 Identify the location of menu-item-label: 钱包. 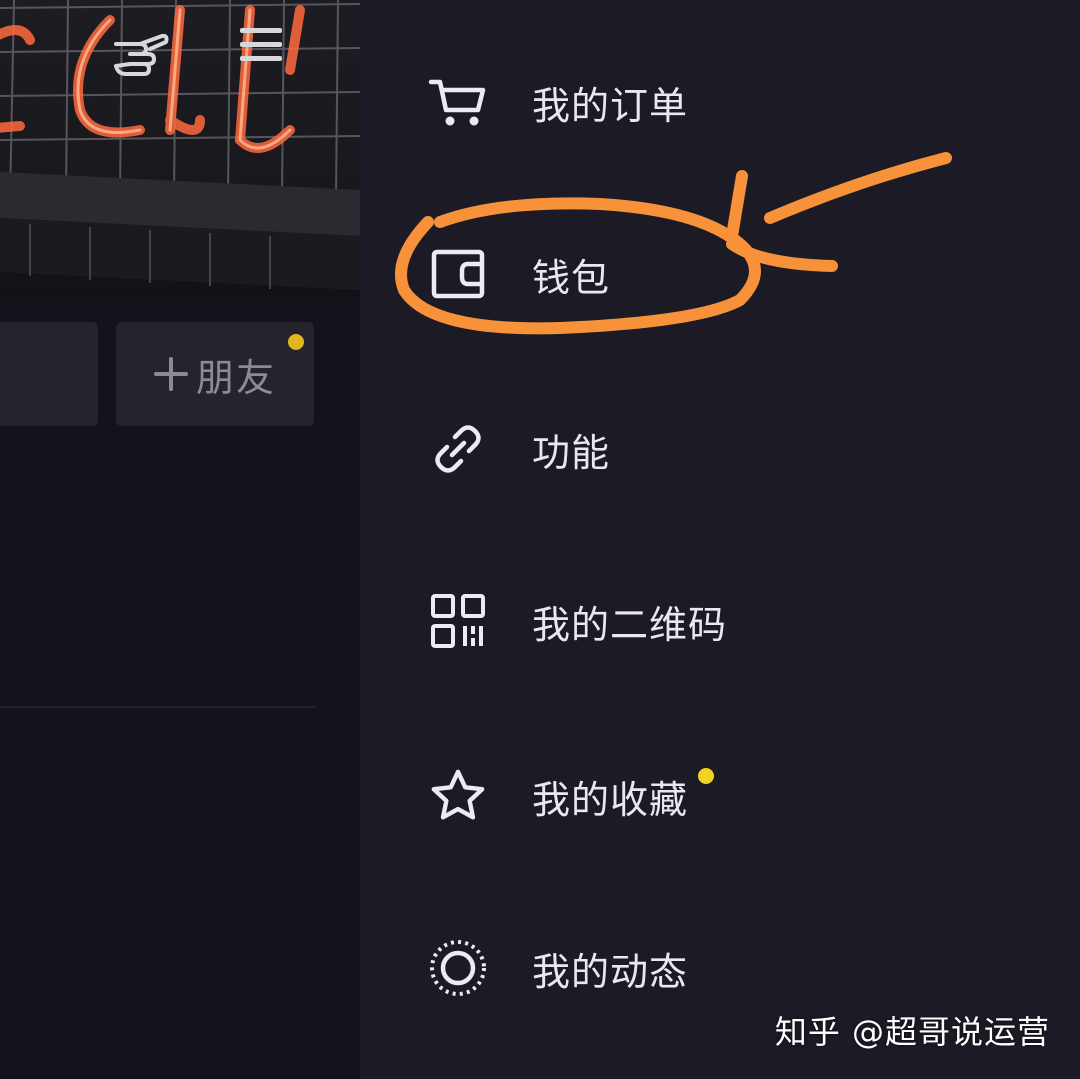
(571, 277).